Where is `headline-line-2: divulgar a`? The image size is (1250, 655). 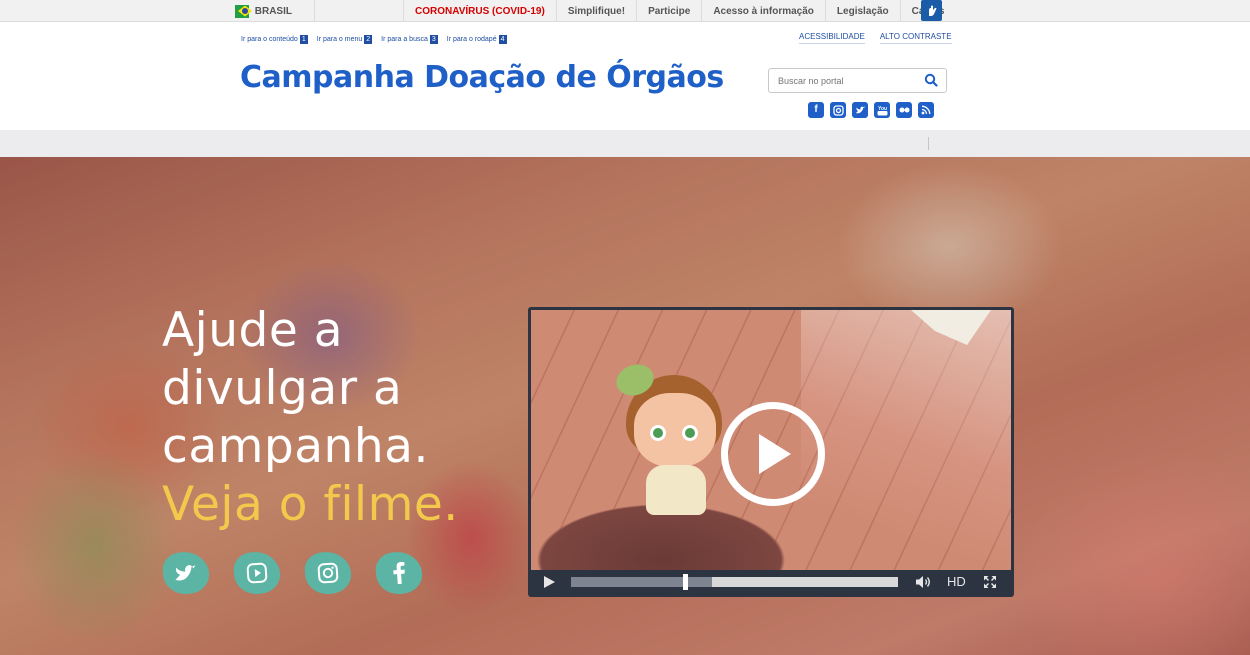
headline-line-2: divulgar a is located at coordinates (282, 388).